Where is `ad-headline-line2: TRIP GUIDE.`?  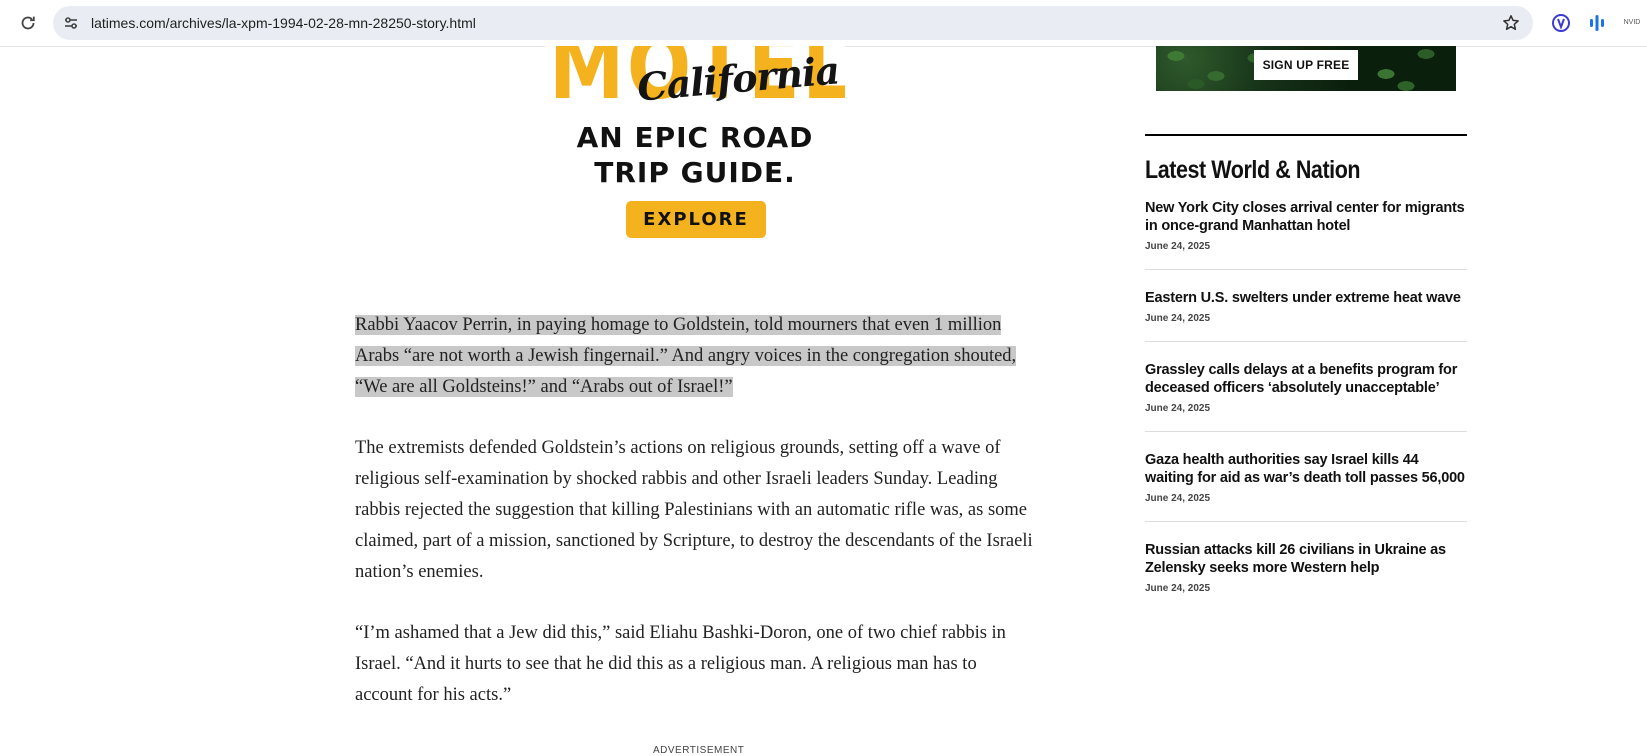 ad-headline-line2: TRIP GUIDE. is located at coordinates (695, 172).